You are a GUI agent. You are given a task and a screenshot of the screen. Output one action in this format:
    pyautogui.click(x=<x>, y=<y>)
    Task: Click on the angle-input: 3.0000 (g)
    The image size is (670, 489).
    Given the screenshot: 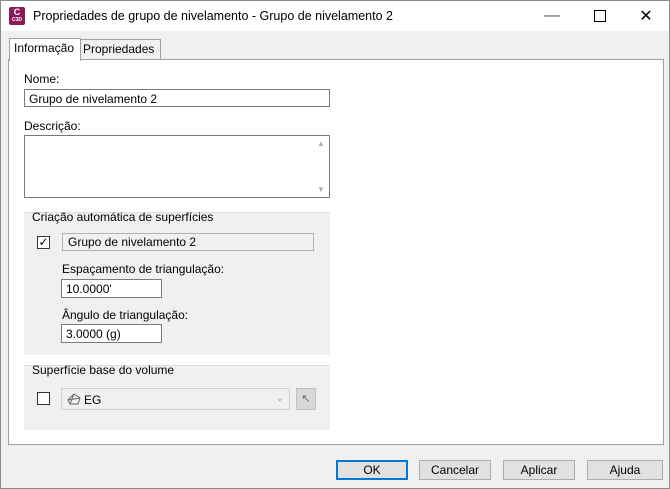 What is the action you would take?
    pyautogui.click(x=111, y=333)
    